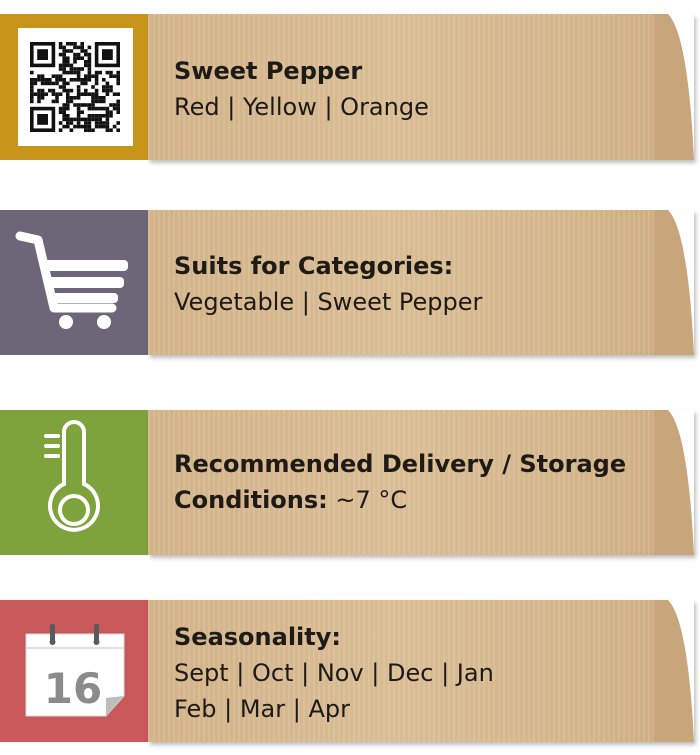 The image size is (700, 755). Describe the element at coordinates (75, 87) in the screenshot. I see `qr-code-icon` at that location.